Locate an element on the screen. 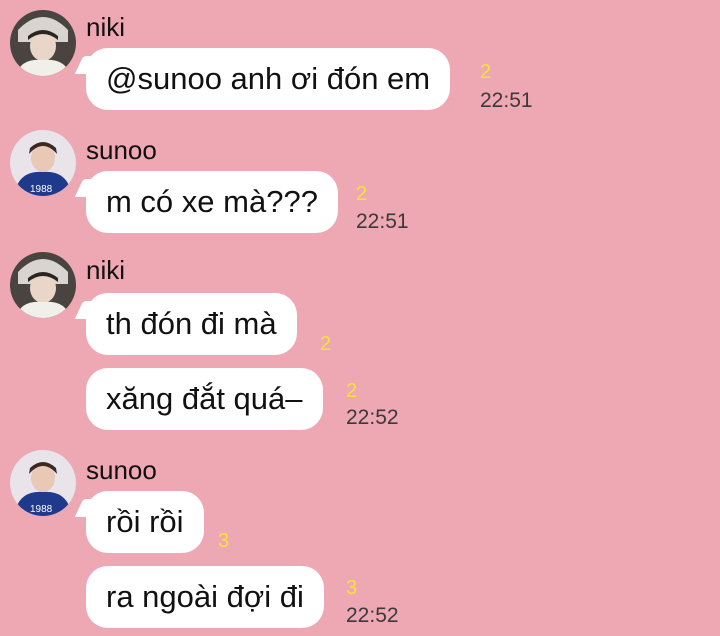 This screenshot has width=720, height=636. message-text: m có xe mà??? is located at coordinates (212, 201).